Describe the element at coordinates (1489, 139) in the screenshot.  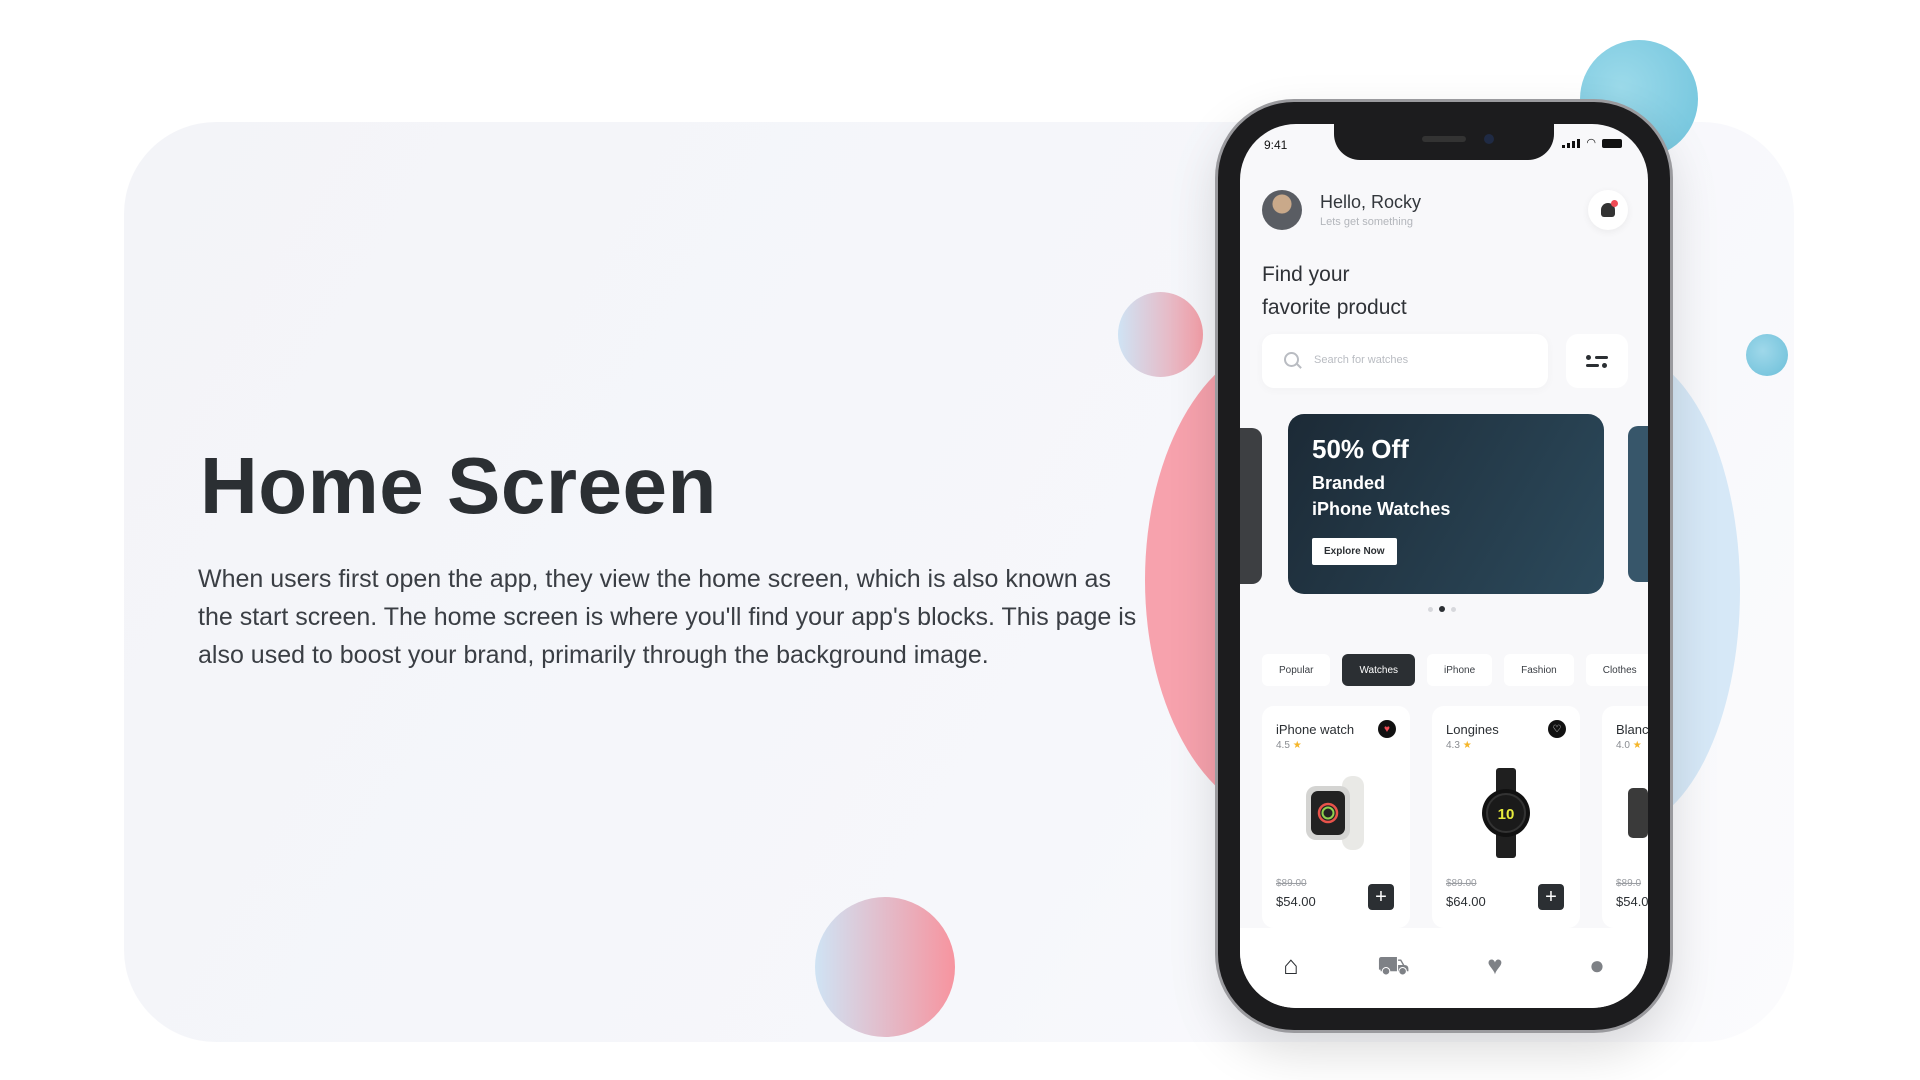
I see `camera` at that location.